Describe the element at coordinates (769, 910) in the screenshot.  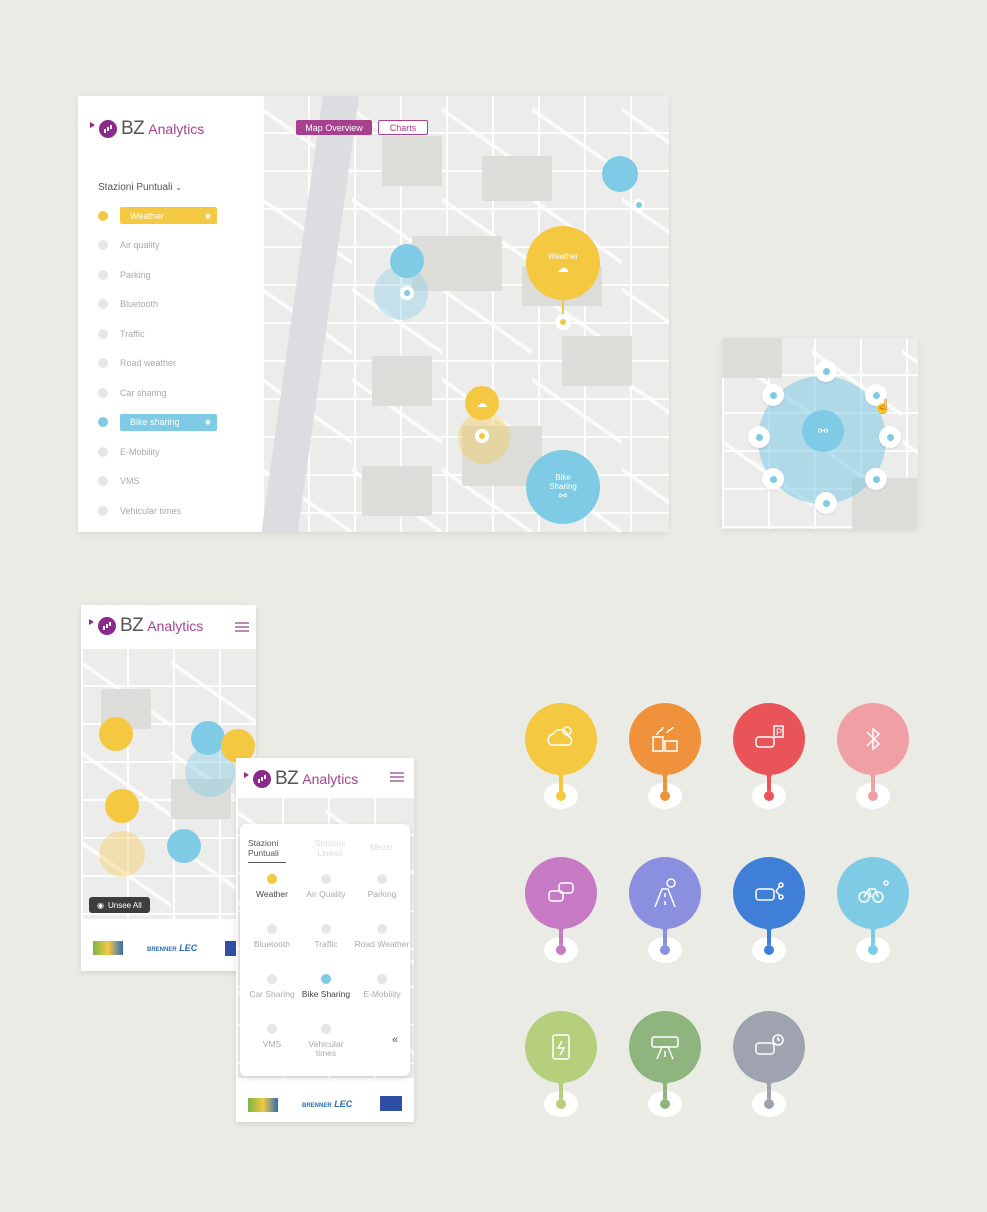
I see `car-sharing-pin` at that location.